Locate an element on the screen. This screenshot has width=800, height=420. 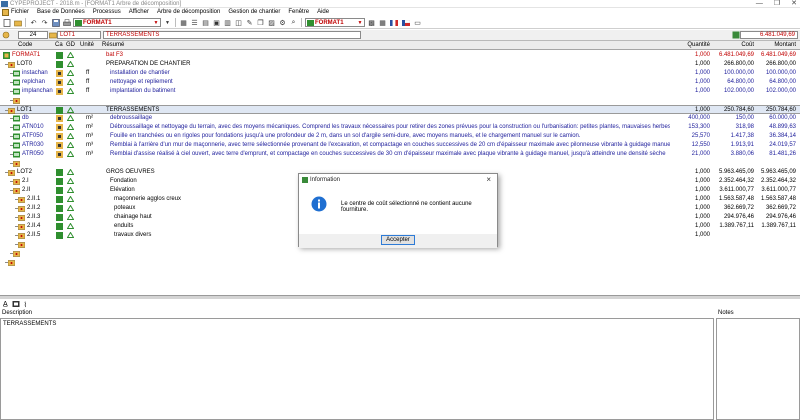
tool-button-6: ◫ is located at coordinates (238, 22).